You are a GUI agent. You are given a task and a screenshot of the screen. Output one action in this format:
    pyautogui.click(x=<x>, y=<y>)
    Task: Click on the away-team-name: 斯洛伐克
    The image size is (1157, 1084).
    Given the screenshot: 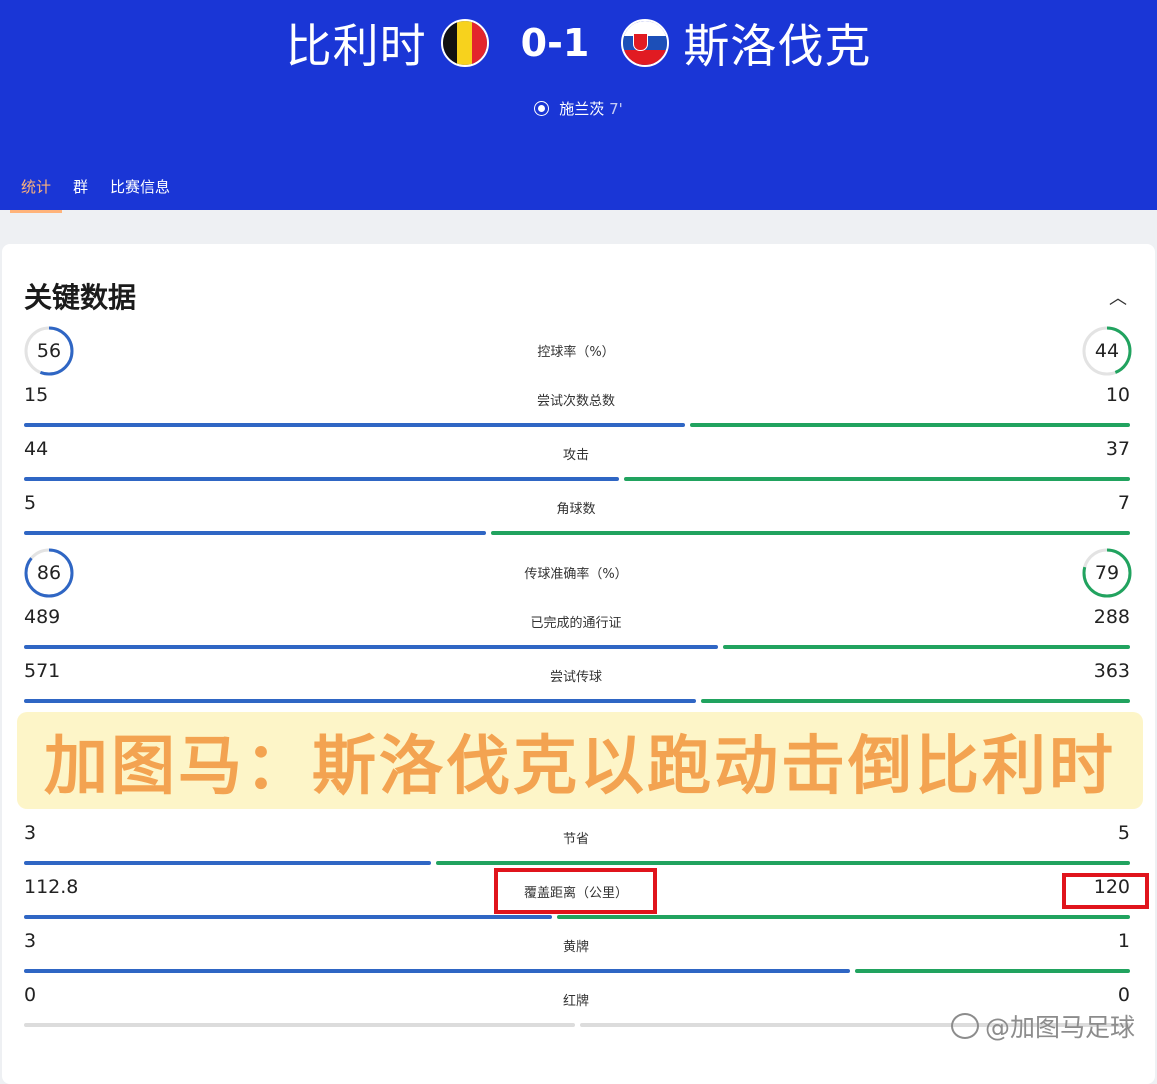 What is the action you would take?
    pyautogui.click(x=777, y=43)
    